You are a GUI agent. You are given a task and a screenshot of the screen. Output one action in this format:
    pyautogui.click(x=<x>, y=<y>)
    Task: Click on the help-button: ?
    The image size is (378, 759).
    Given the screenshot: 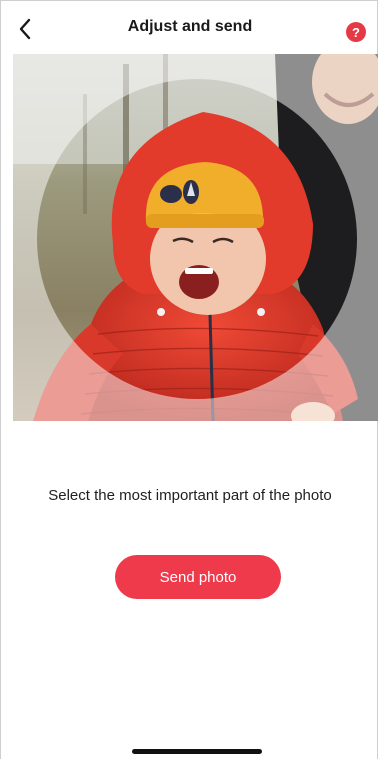 What is the action you would take?
    pyautogui.click(x=356, y=32)
    